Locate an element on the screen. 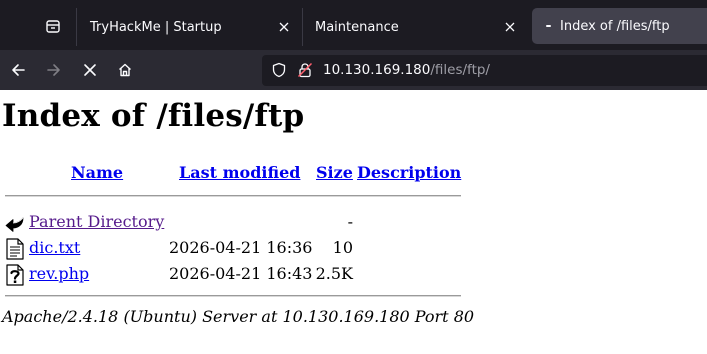 Image resolution: width=707 pixels, height=354 pixels. tab-tryhackme: TryHackMe | Startup is located at coordinates (189, 27).